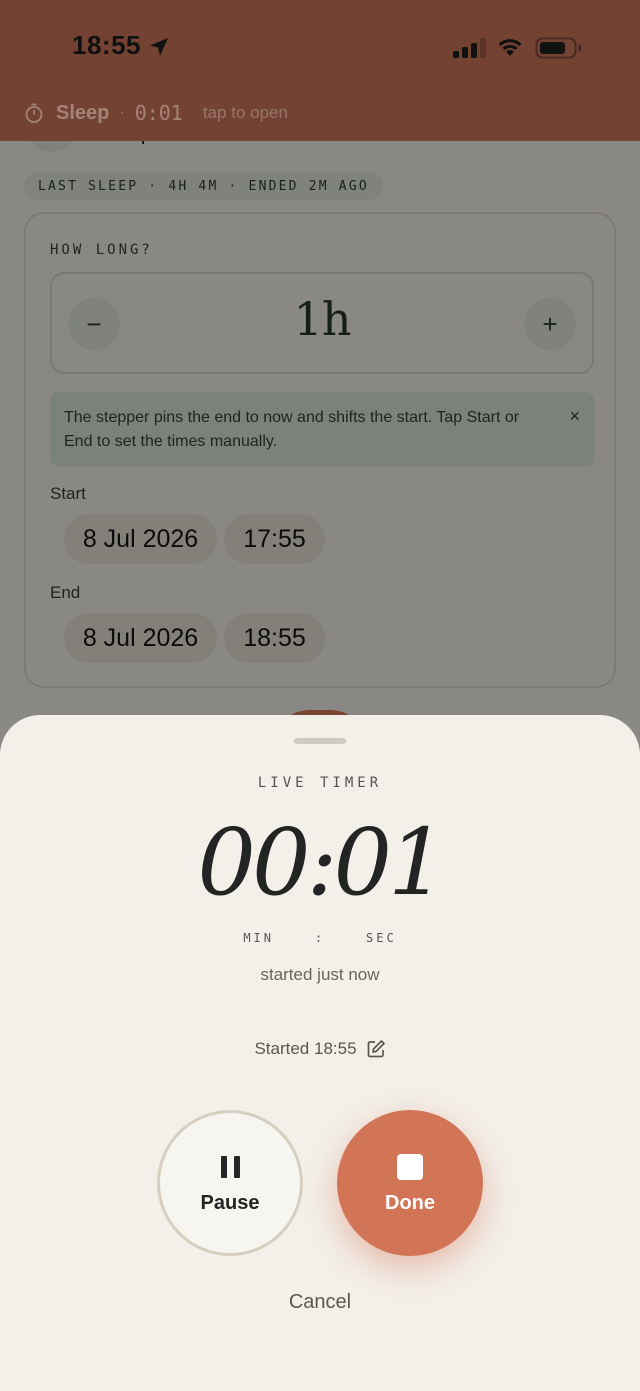  What do you see at coordinates (230, 1166) in the screenshot?
I see `pause-icon` at bounding box center [230, 1166].